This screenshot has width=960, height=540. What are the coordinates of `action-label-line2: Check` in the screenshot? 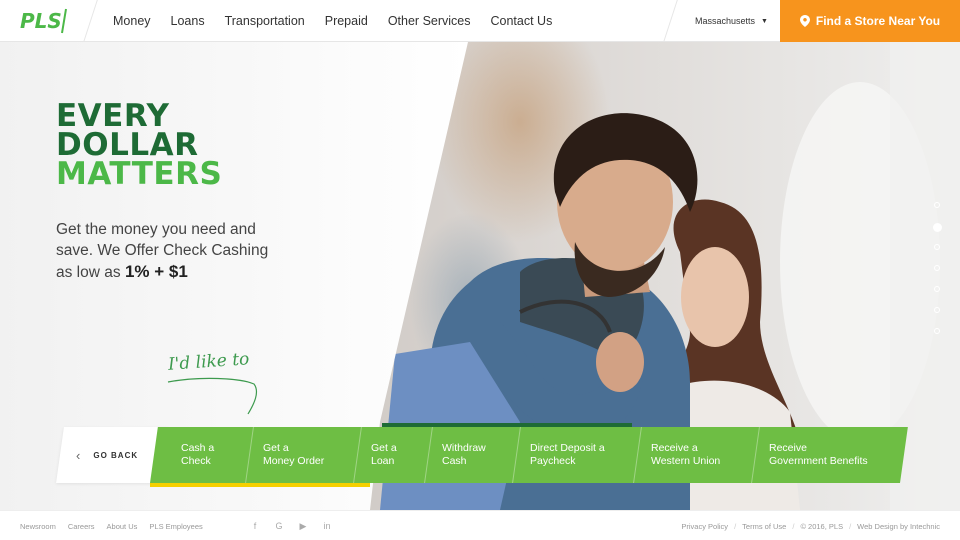 It's located at (196, 461).